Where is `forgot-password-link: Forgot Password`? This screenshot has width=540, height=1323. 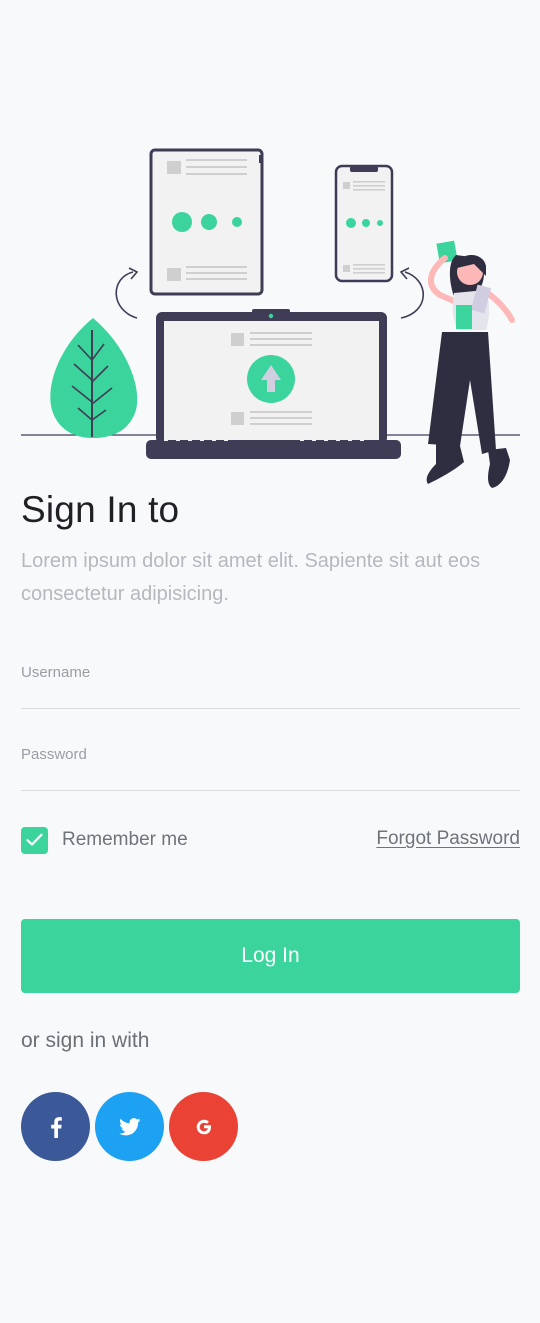
forgot-password-link: Forgot Password is located at coordinates (448, 839).